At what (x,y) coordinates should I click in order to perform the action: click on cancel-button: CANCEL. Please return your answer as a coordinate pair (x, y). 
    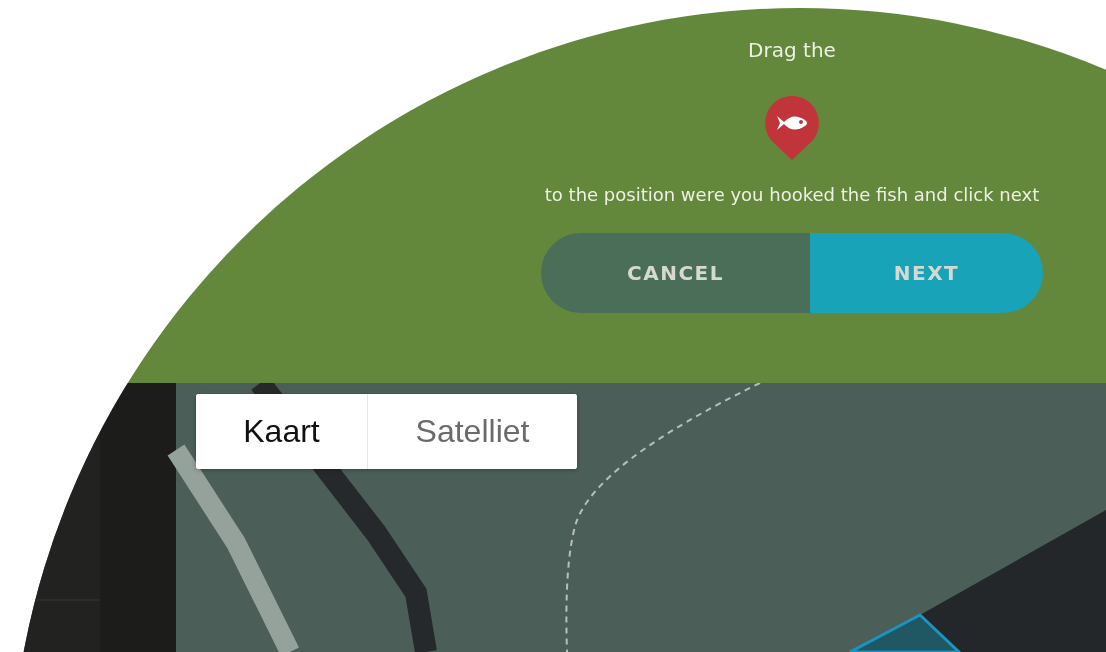
    Looking at the image, I should click on (675, 273).